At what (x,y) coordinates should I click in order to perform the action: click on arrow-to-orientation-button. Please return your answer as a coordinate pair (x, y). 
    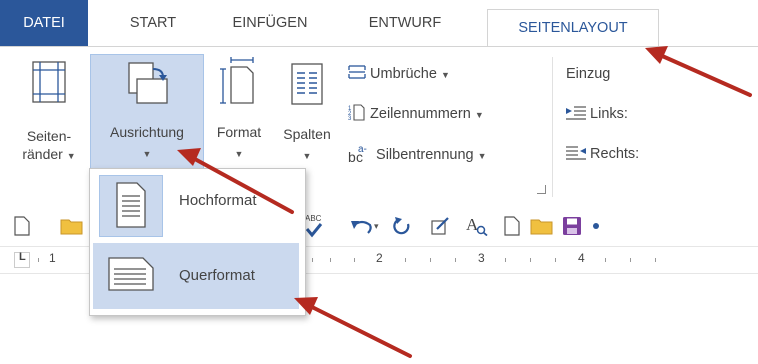
    Looking at the image, I should click on (235, 181).